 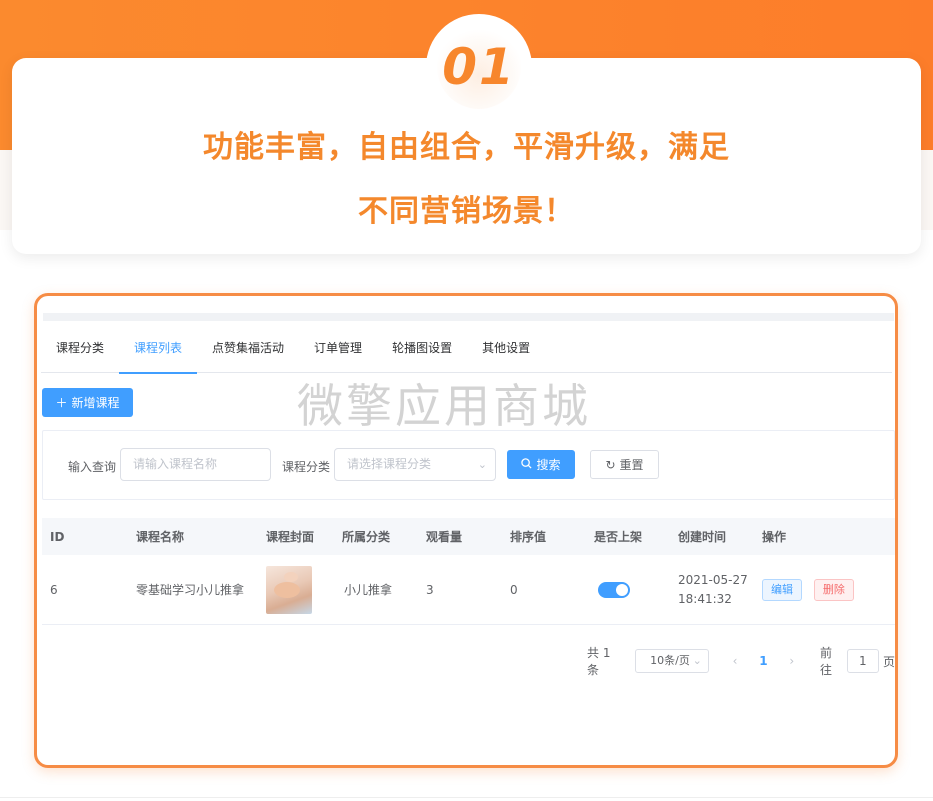 I want to click on search-icon, so click(x=527, y=464).